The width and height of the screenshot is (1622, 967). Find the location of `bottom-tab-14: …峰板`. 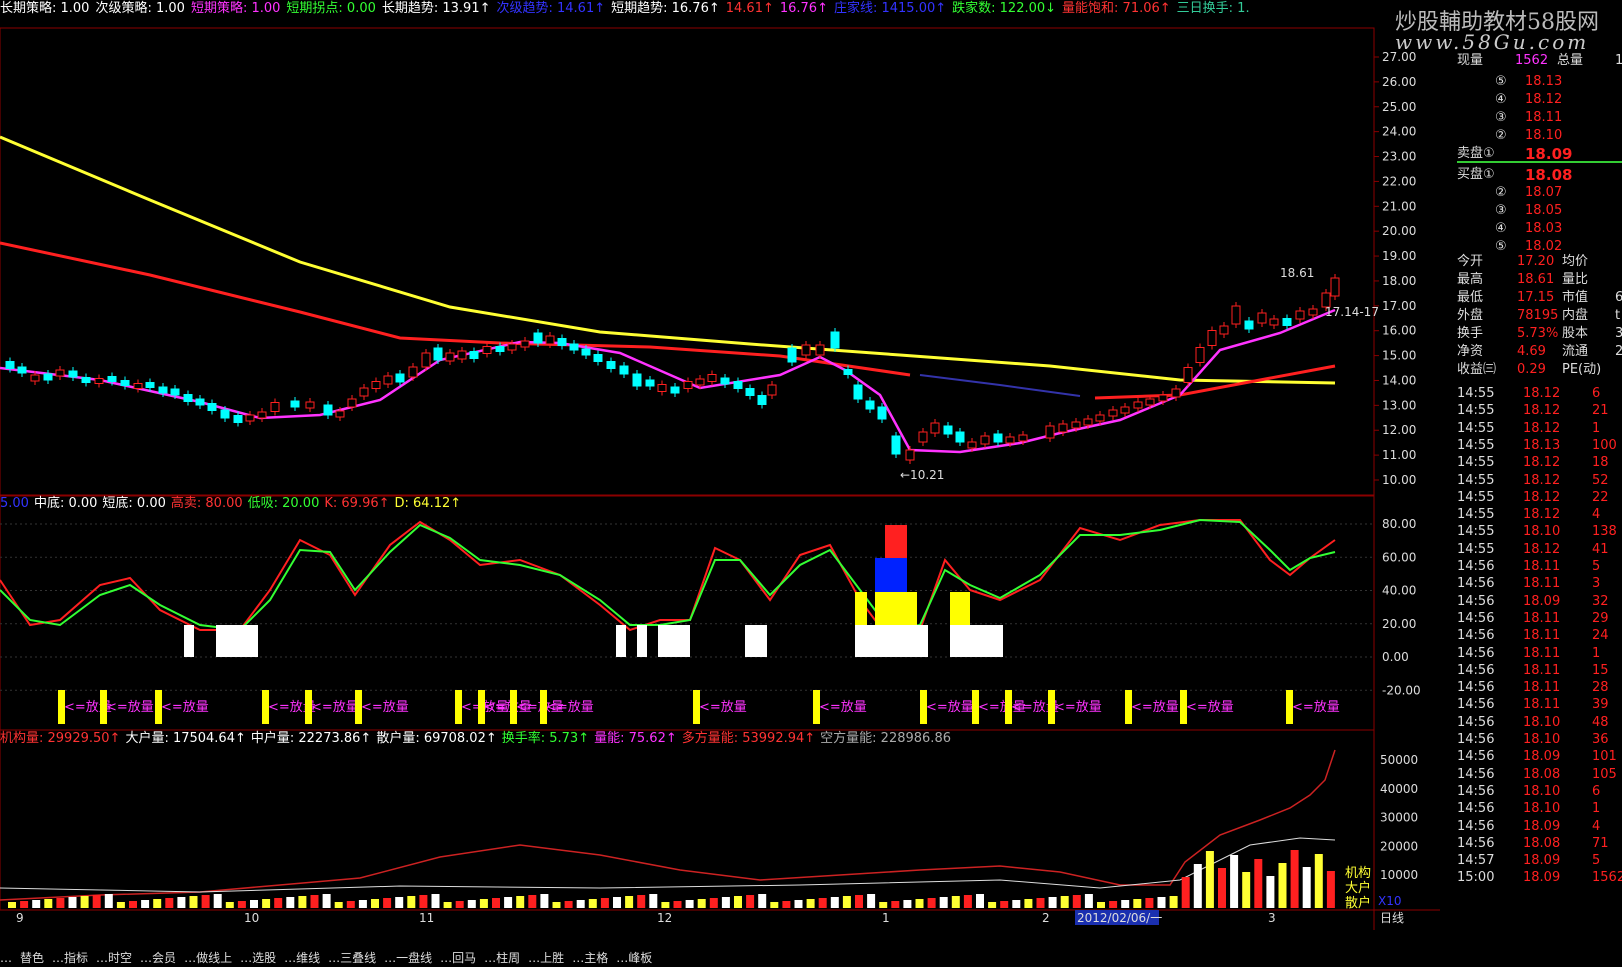

bottom-tab-14: …峰板 is located at coordinates (634, 958).